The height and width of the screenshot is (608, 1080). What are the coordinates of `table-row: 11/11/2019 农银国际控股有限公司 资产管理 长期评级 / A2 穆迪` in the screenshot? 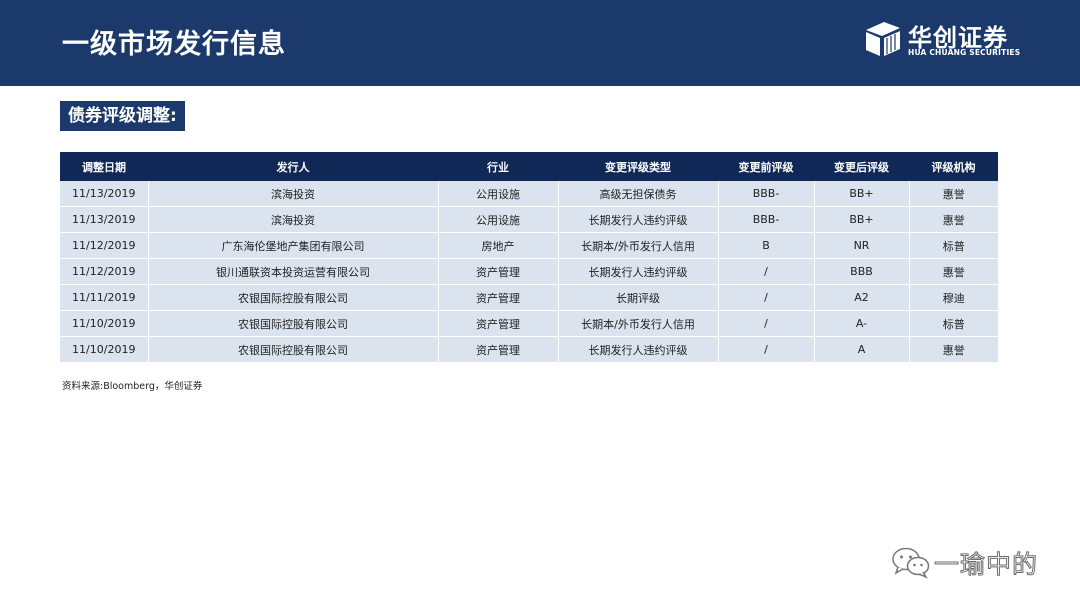 It's located at (529, 297).